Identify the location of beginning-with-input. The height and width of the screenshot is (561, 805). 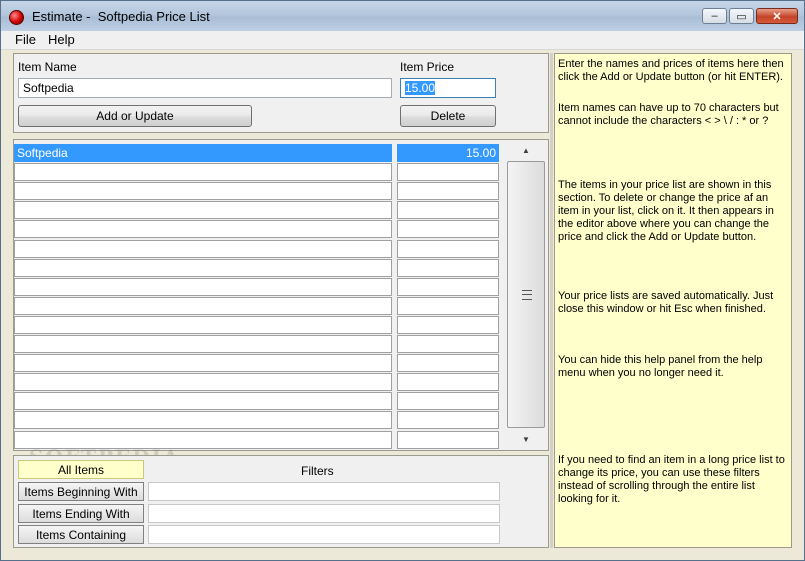
(324, 491).